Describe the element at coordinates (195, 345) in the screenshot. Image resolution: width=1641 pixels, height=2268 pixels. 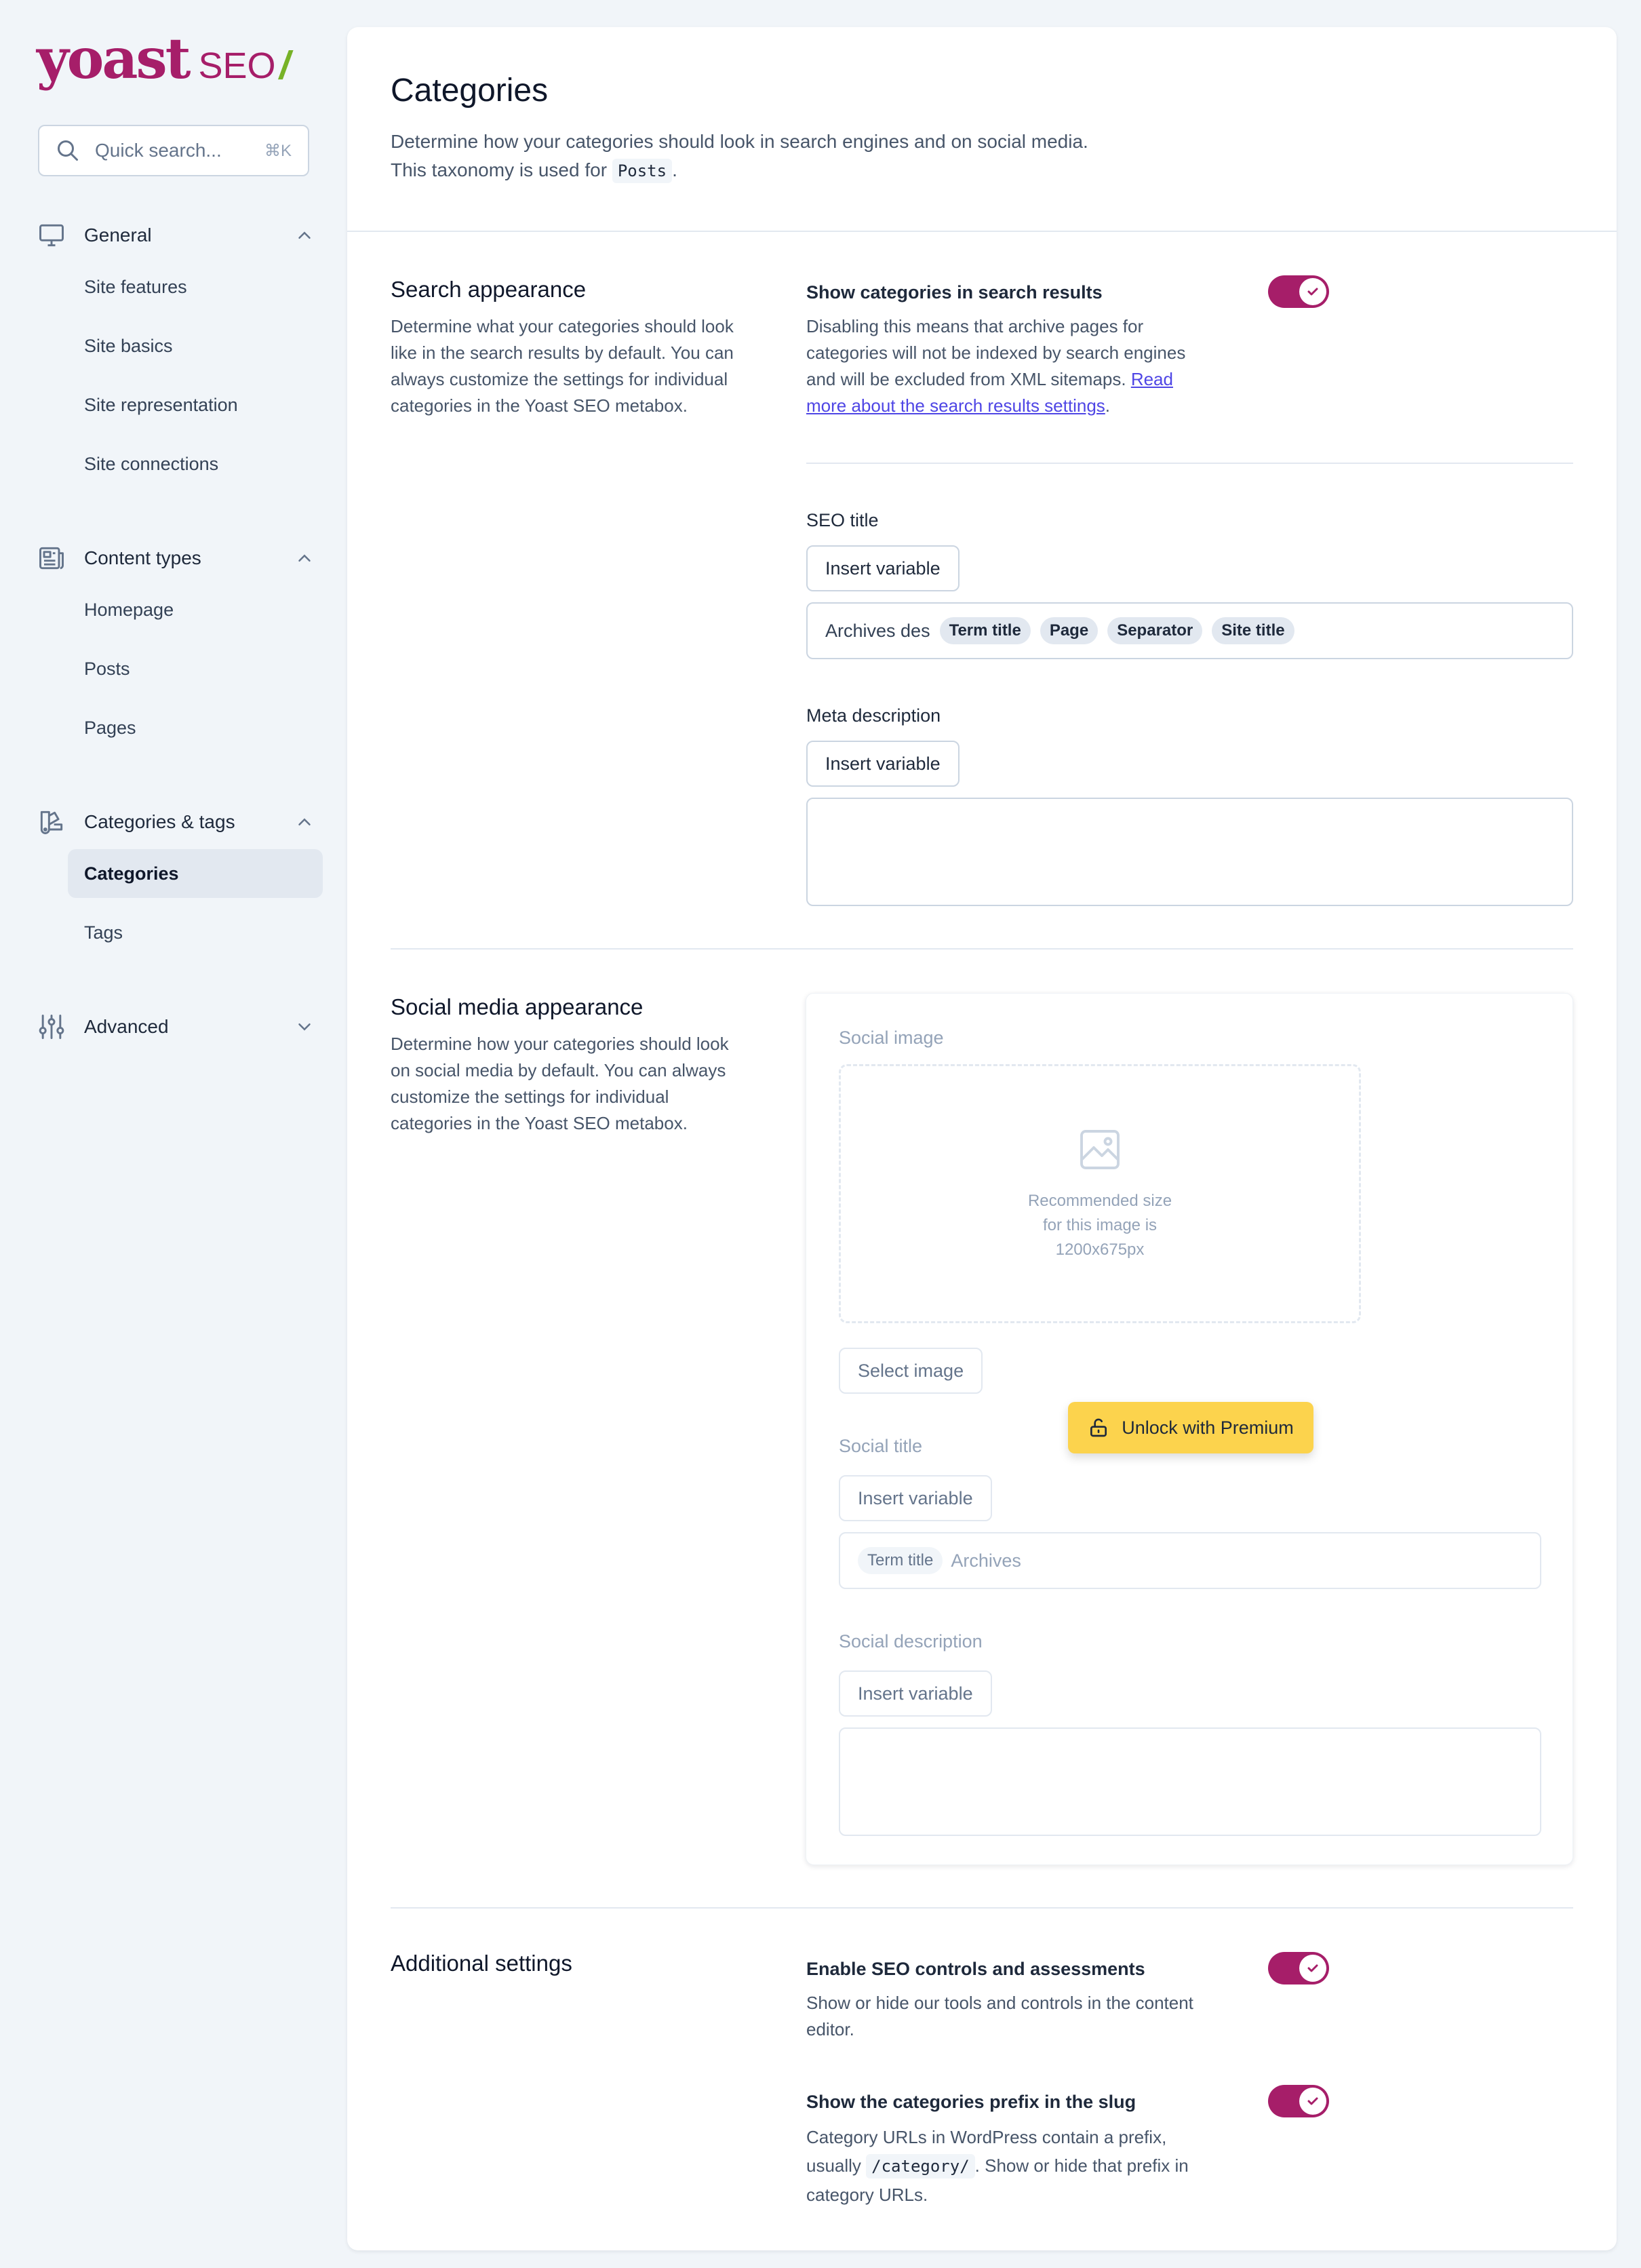
I see `sidebar-item-site-basics: Site basics` at that location.